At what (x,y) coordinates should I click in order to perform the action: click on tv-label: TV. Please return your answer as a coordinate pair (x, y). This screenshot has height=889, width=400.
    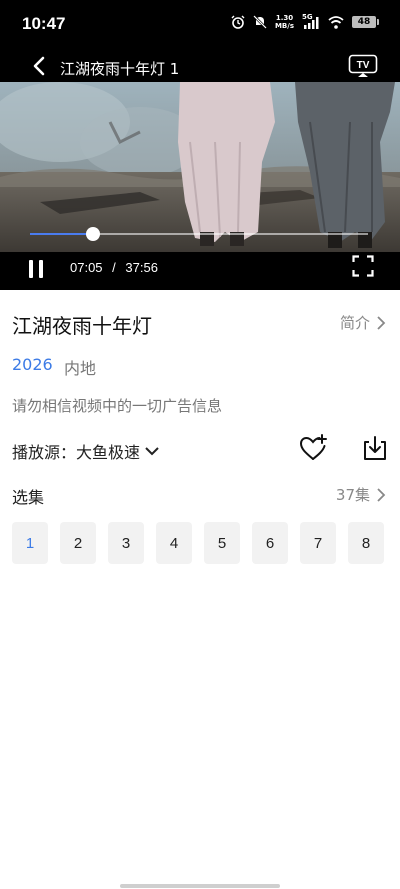
    Looking at the image, I should click on (363, 65).